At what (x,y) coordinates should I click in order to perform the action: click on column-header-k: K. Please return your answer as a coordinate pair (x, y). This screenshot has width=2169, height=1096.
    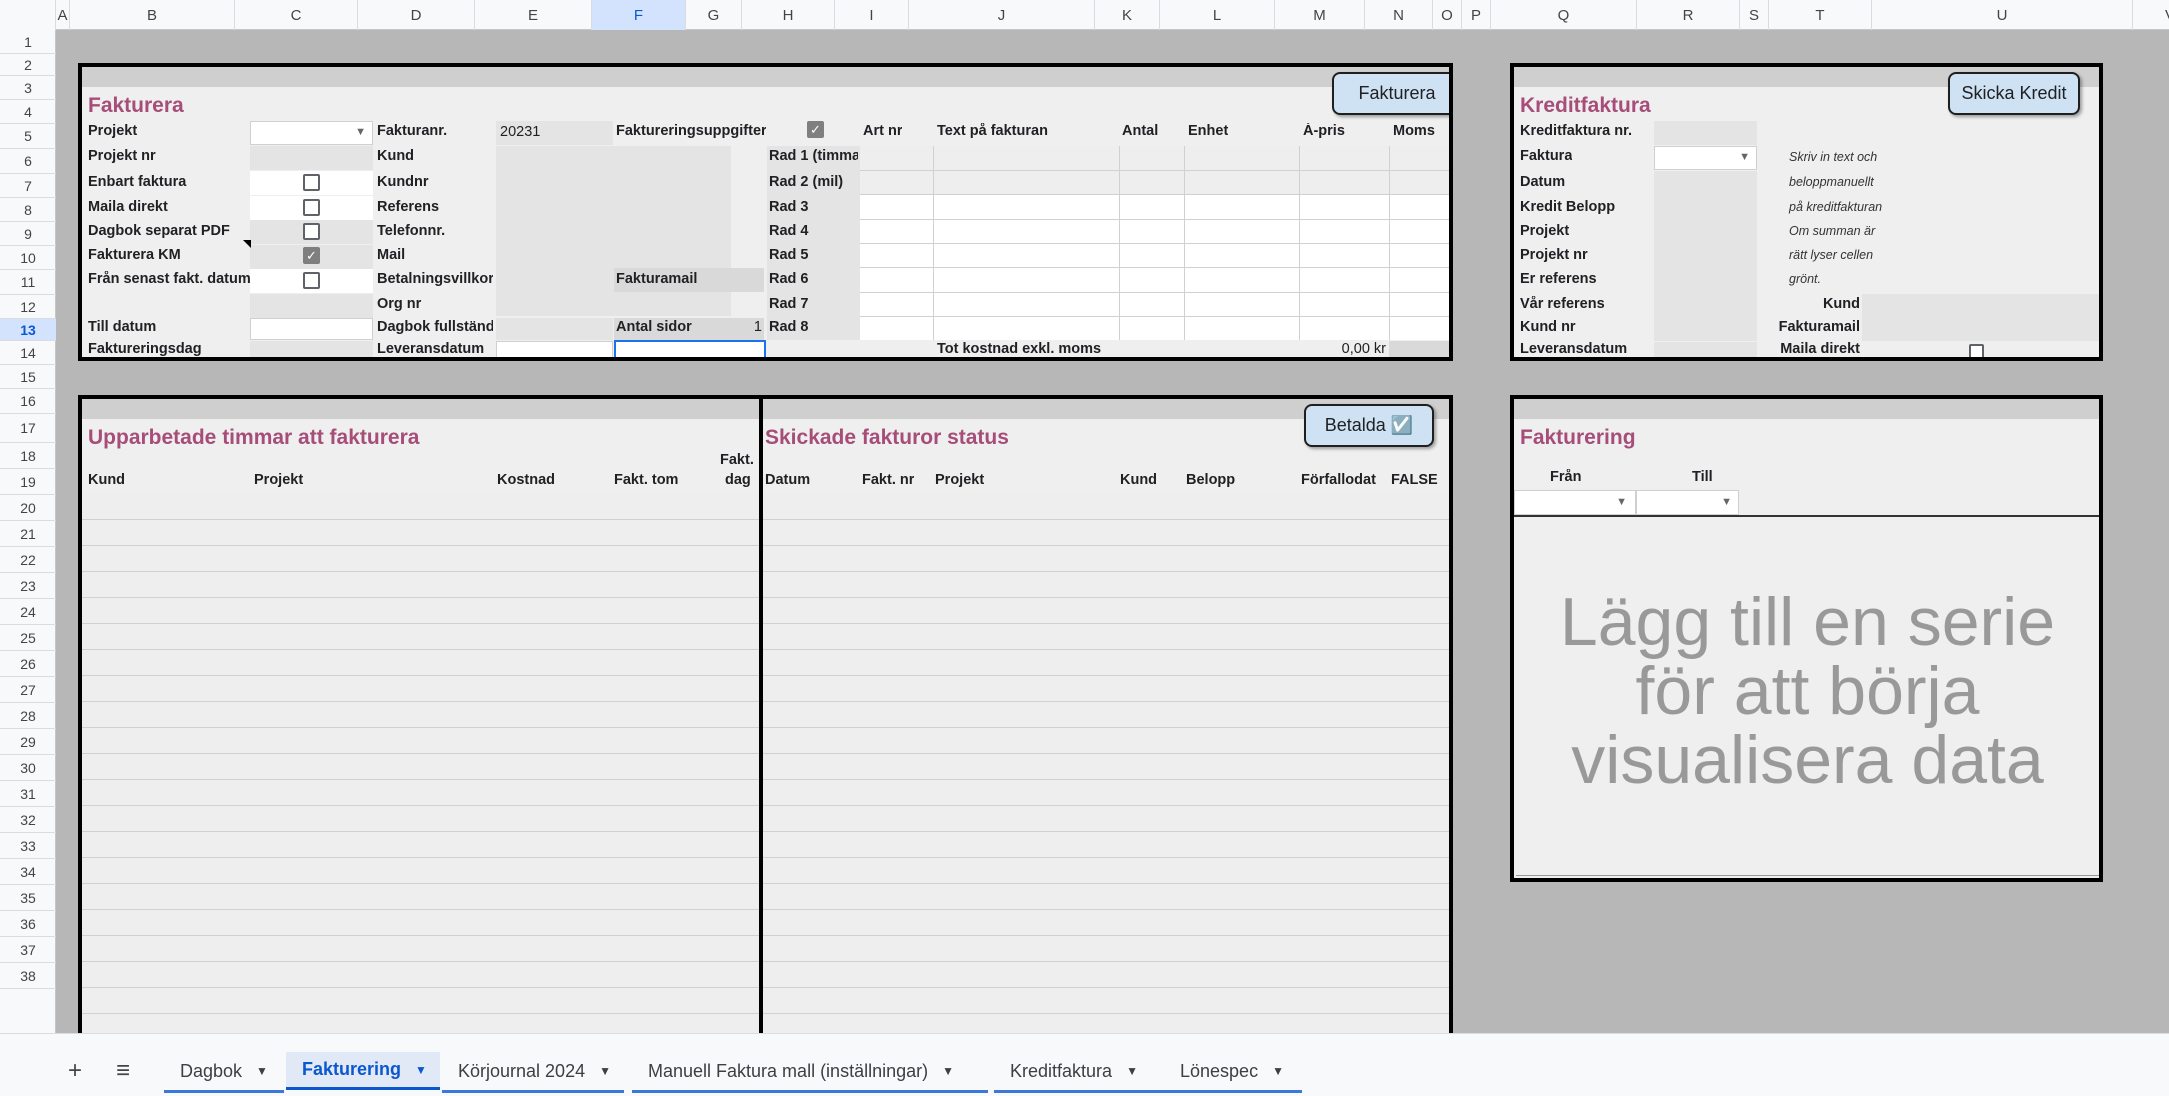
    Looking at the image, I should click on (1127, 15).